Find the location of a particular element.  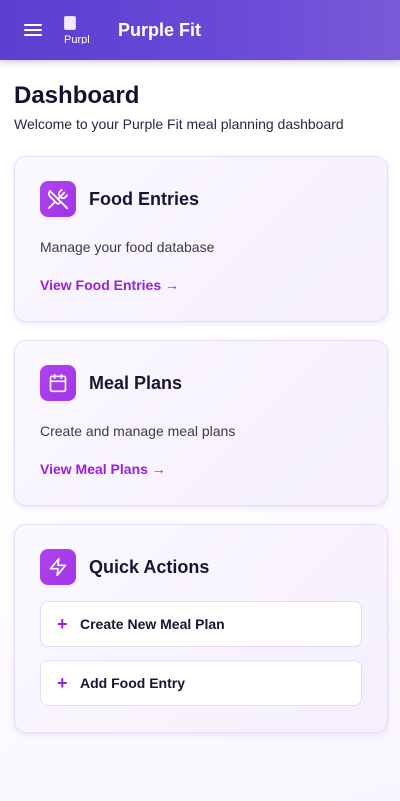

calendar-icon is located at coordinates (58, 383).